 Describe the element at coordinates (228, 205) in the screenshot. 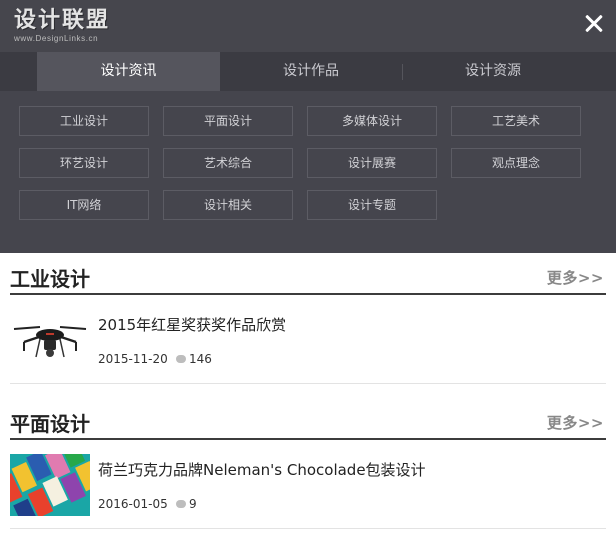

I see `category-design-related: 设计相关` at that location.